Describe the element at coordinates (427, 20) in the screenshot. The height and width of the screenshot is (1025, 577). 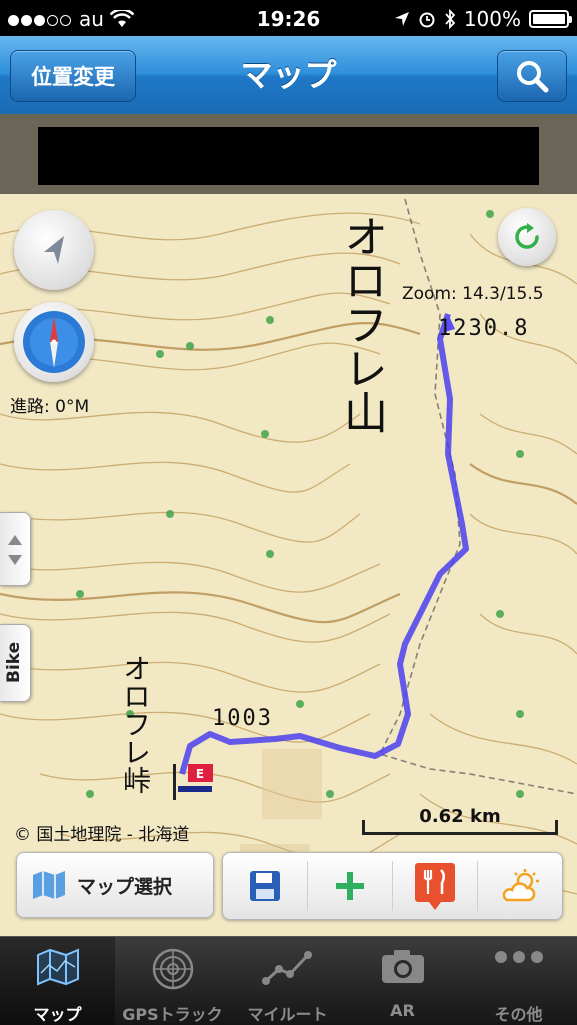
I see `alarm-icon` at that location.